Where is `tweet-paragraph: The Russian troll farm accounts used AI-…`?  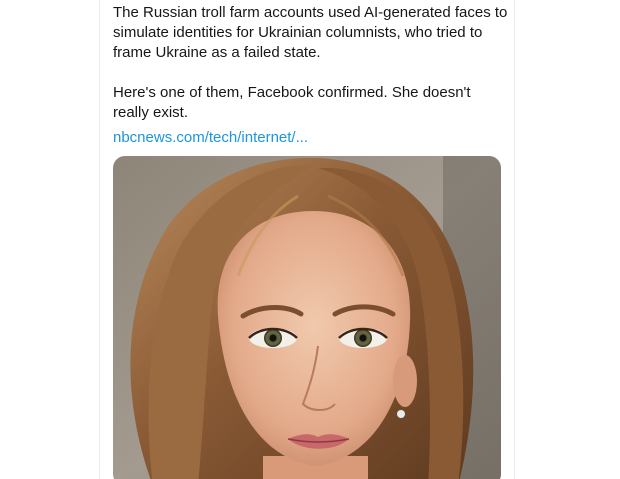
tweet-paragraph: The Russian troll farm accounts used AI-… is located at coordinates (310, 32).